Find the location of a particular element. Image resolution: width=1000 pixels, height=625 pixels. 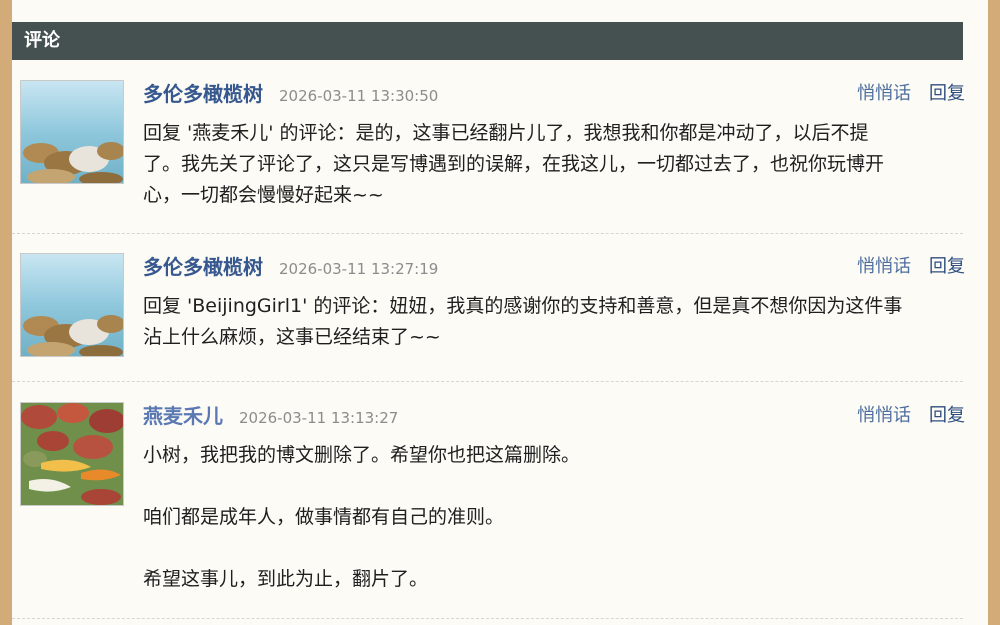

comment-meta: 多伦多橄榄树 2026-03-11 13:30:50 is located at coordinates (290, 94).